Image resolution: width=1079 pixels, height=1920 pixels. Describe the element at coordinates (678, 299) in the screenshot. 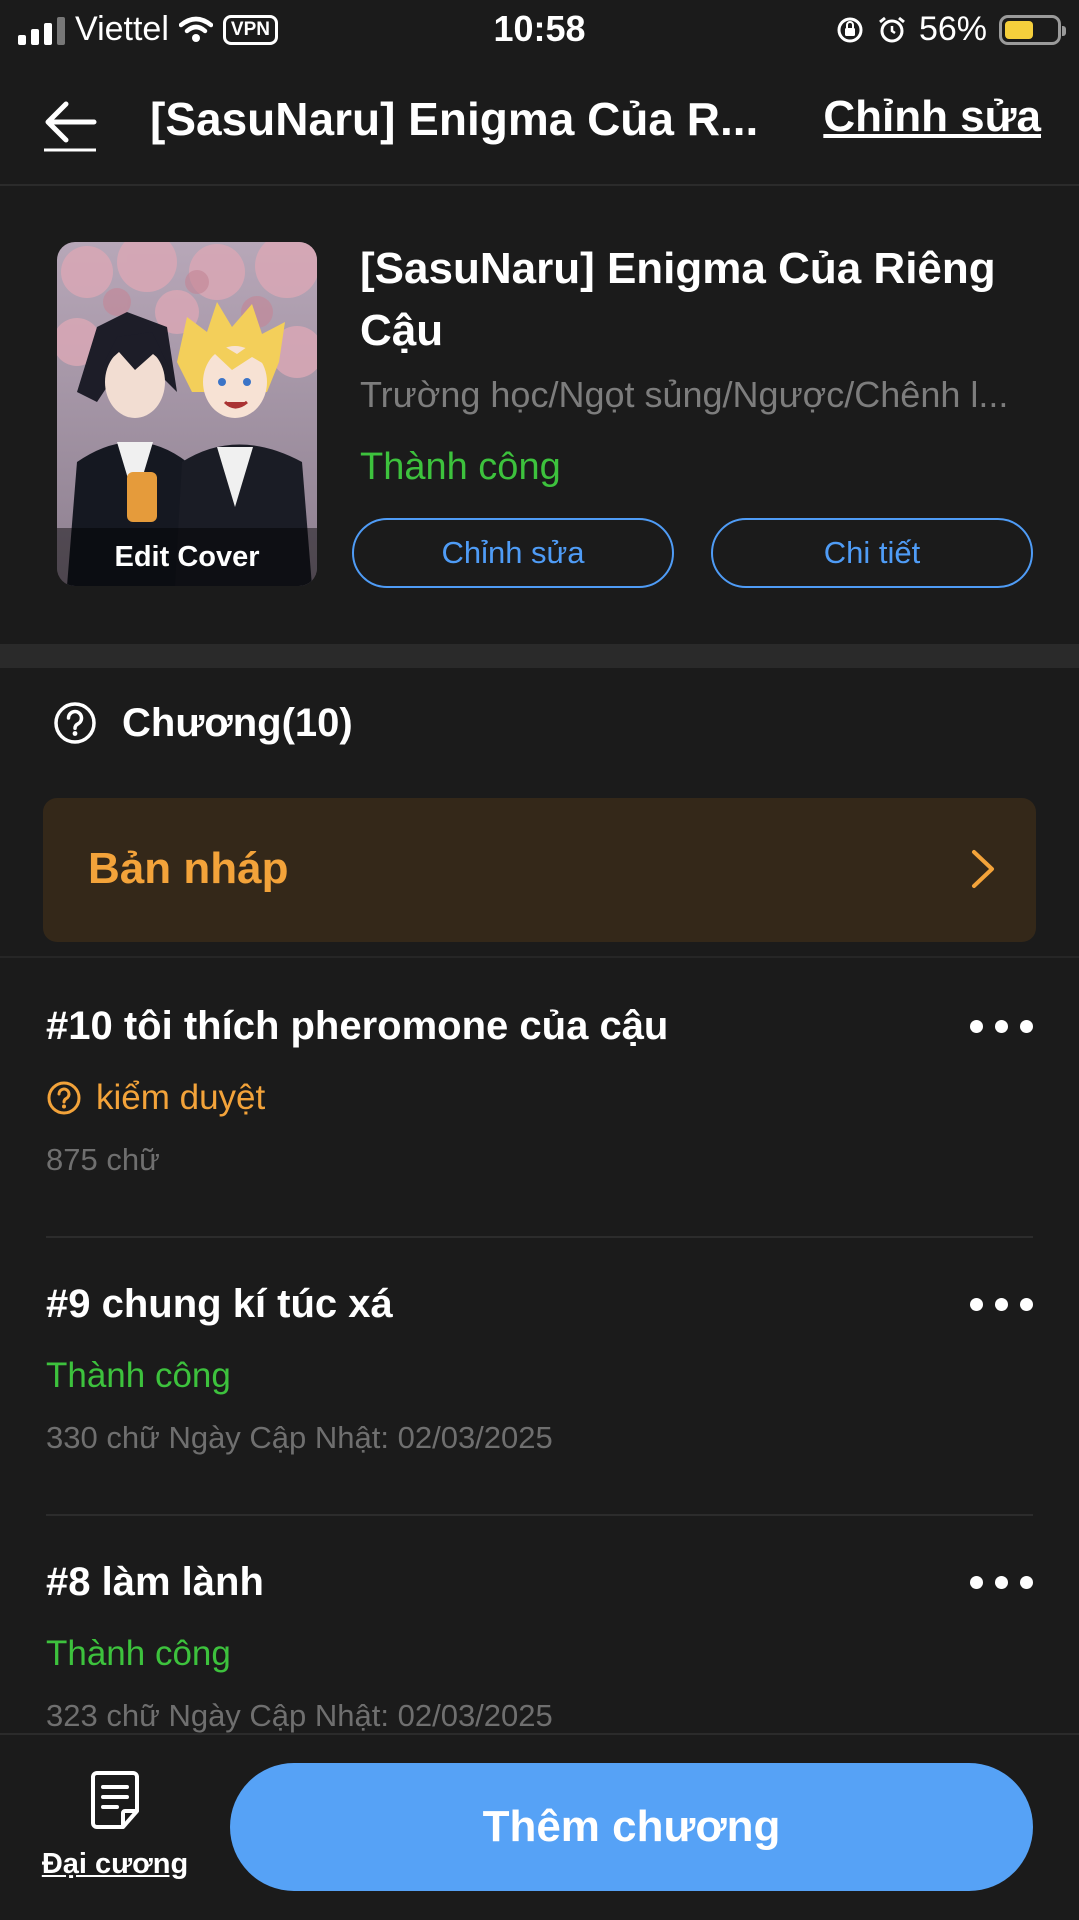

I see `book-title: [SasuNaru] Enigma Của Riêng Cậu` at that location.